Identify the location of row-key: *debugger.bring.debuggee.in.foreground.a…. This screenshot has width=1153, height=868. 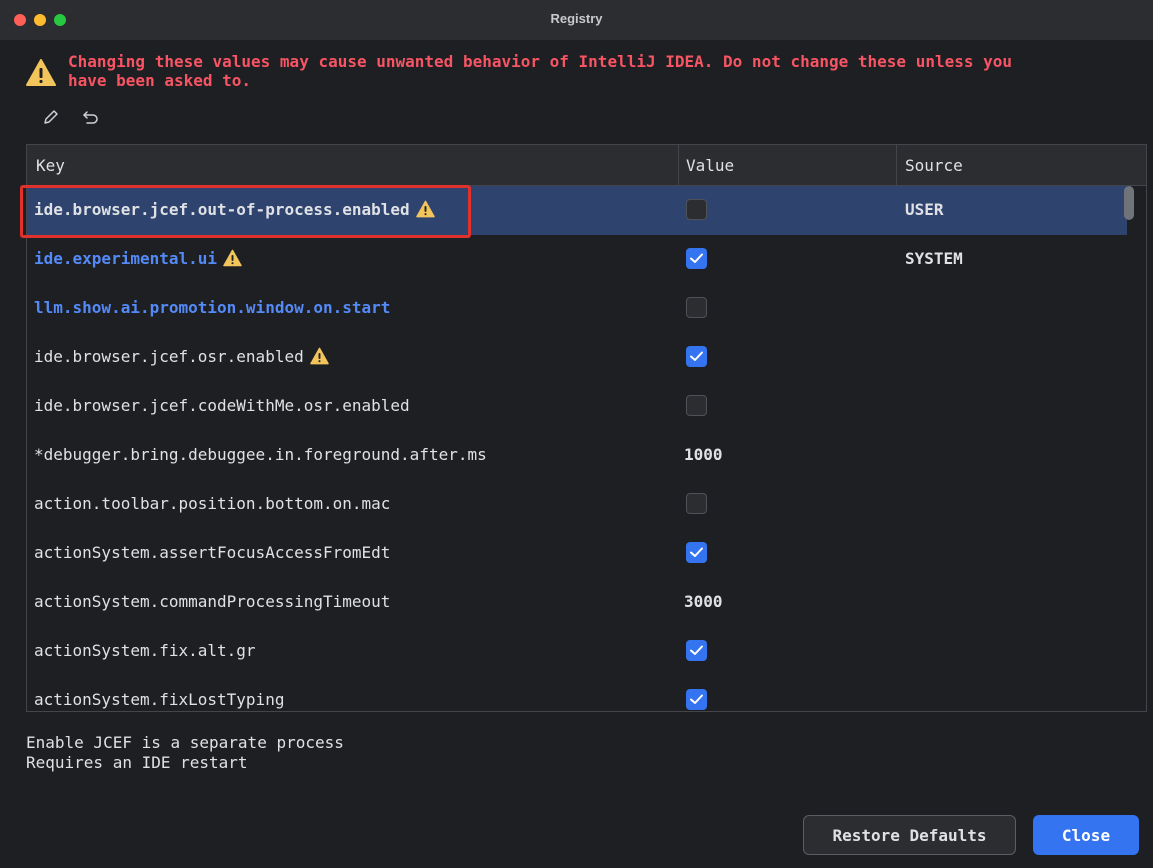
(260, 454).